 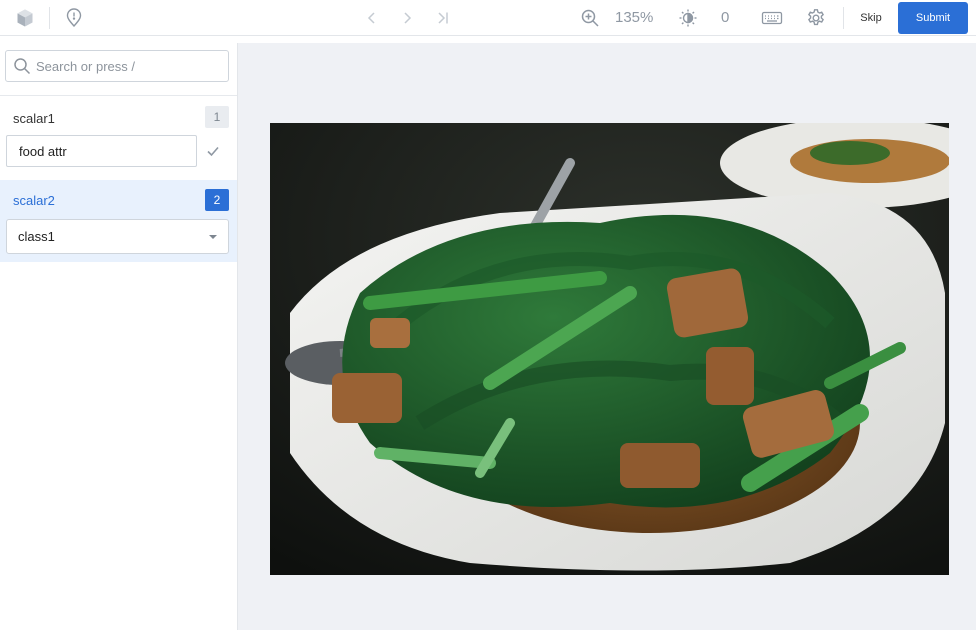 I want to click on field-index-badge: 2, so click(x=217, y=200).